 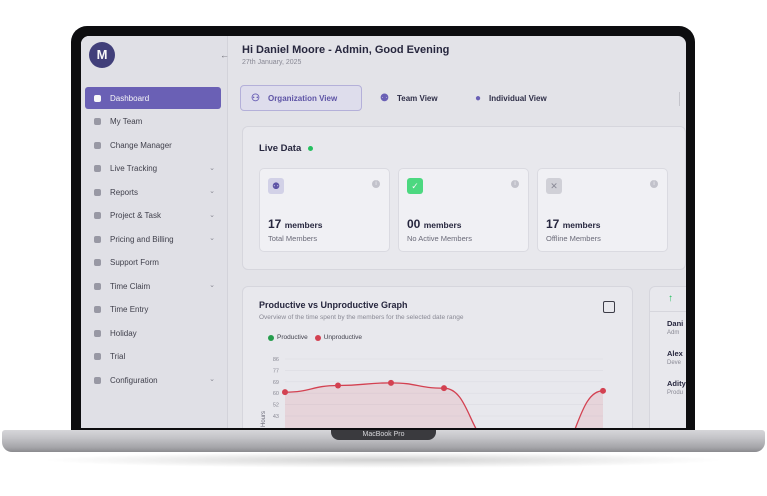 What do you see at coordinates (97, 145) in the screenshot?
I see `user-icon` at bounding box center [97, 145].